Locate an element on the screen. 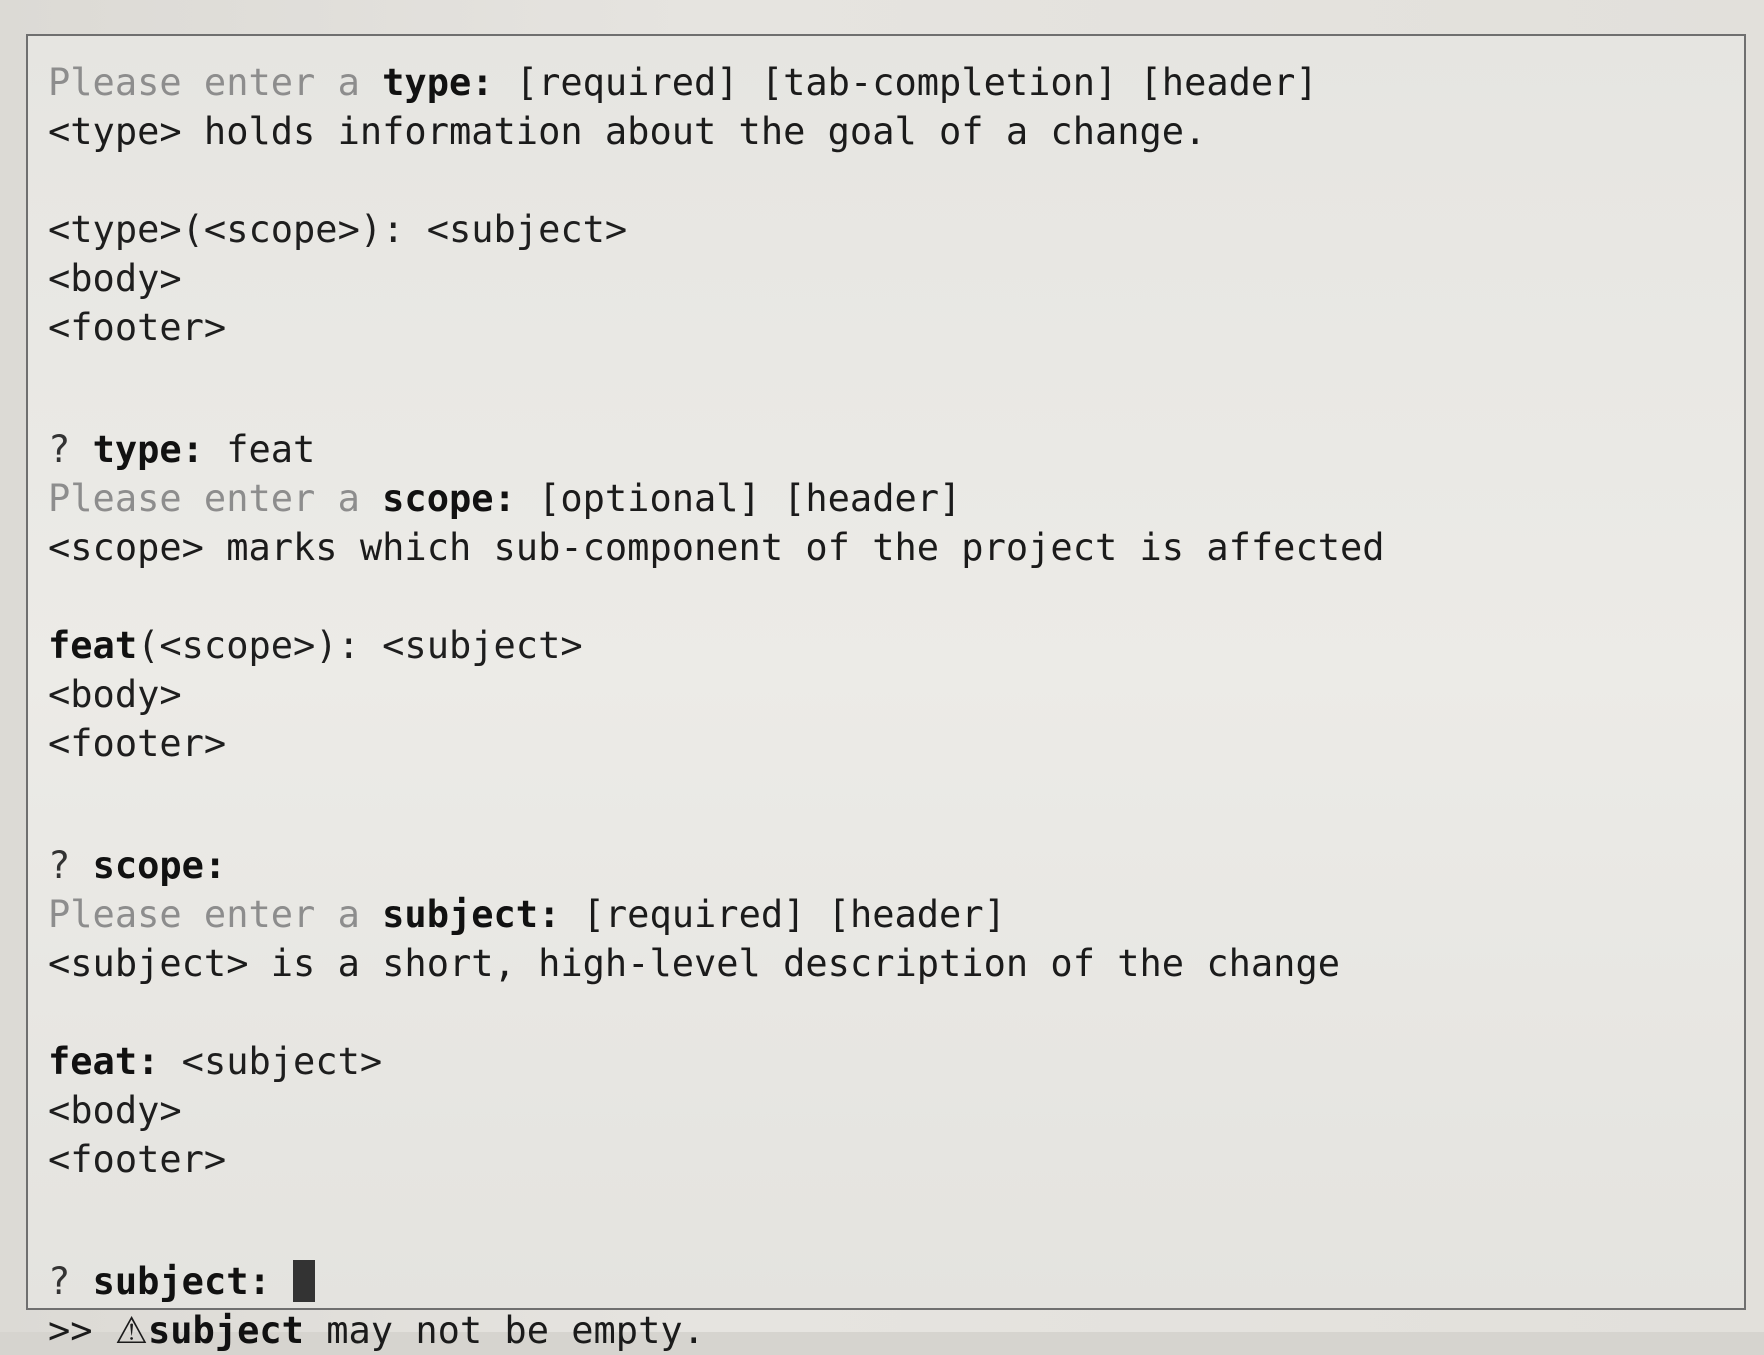 The width and height of the screenshot is (1764, 1355). text-cursor is located at coordinates (304, 1281).